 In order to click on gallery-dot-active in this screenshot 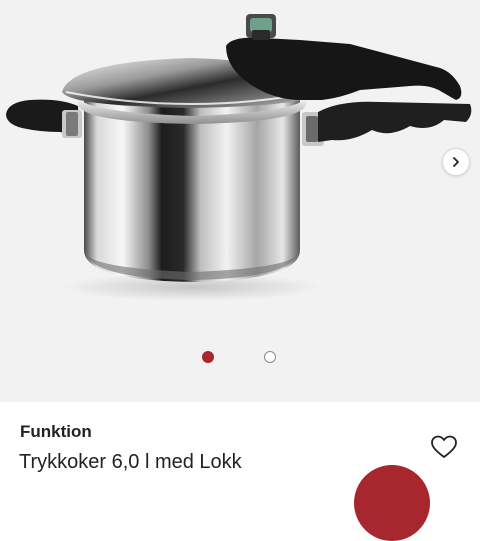, I will do `click(208, 357)`.